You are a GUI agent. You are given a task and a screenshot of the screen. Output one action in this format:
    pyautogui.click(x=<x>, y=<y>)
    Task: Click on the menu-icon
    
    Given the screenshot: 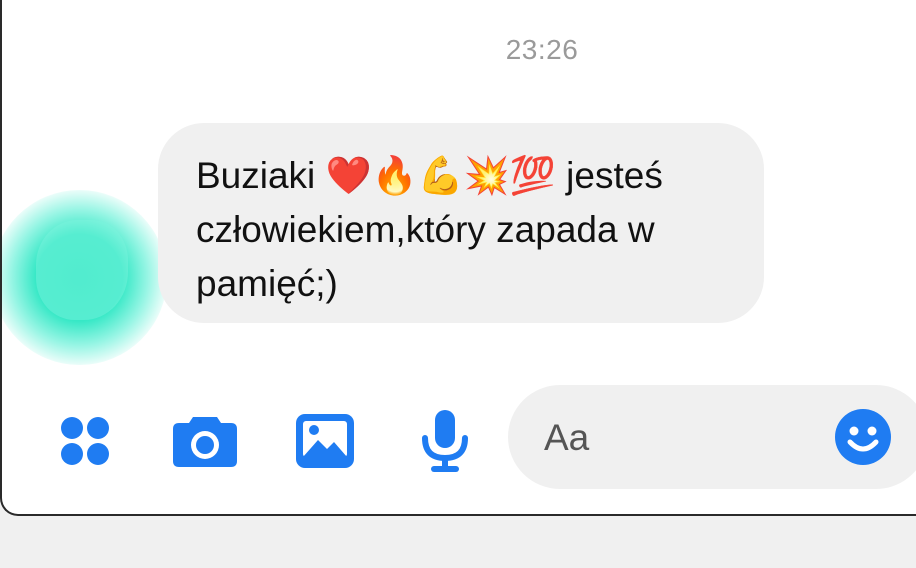 What is the action you would take?
    pyautogui.click(x=85, y=441)
    